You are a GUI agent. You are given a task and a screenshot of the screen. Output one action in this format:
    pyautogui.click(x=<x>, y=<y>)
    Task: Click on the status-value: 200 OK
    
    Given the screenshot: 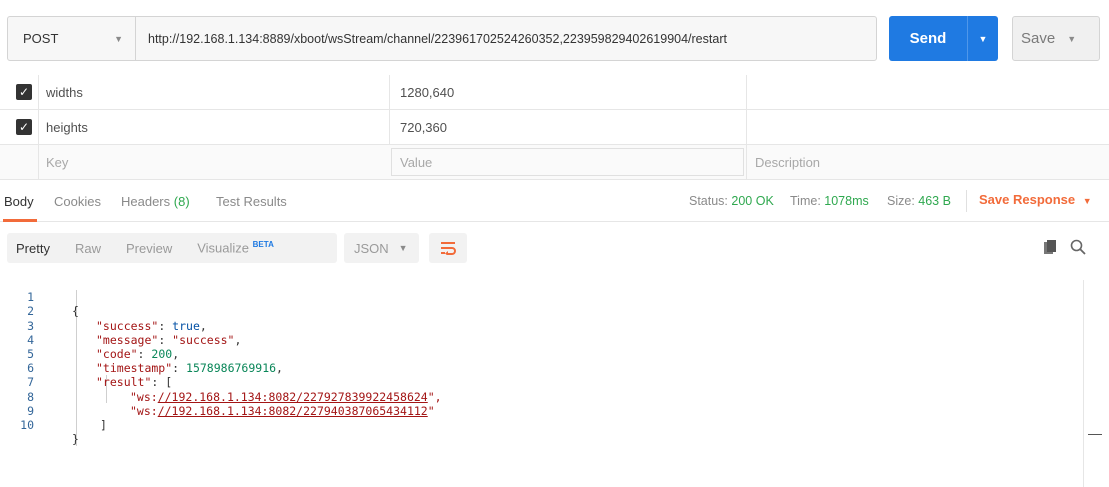 What is the action you would take?
    pyautogui.click(x=752, y=201)
    